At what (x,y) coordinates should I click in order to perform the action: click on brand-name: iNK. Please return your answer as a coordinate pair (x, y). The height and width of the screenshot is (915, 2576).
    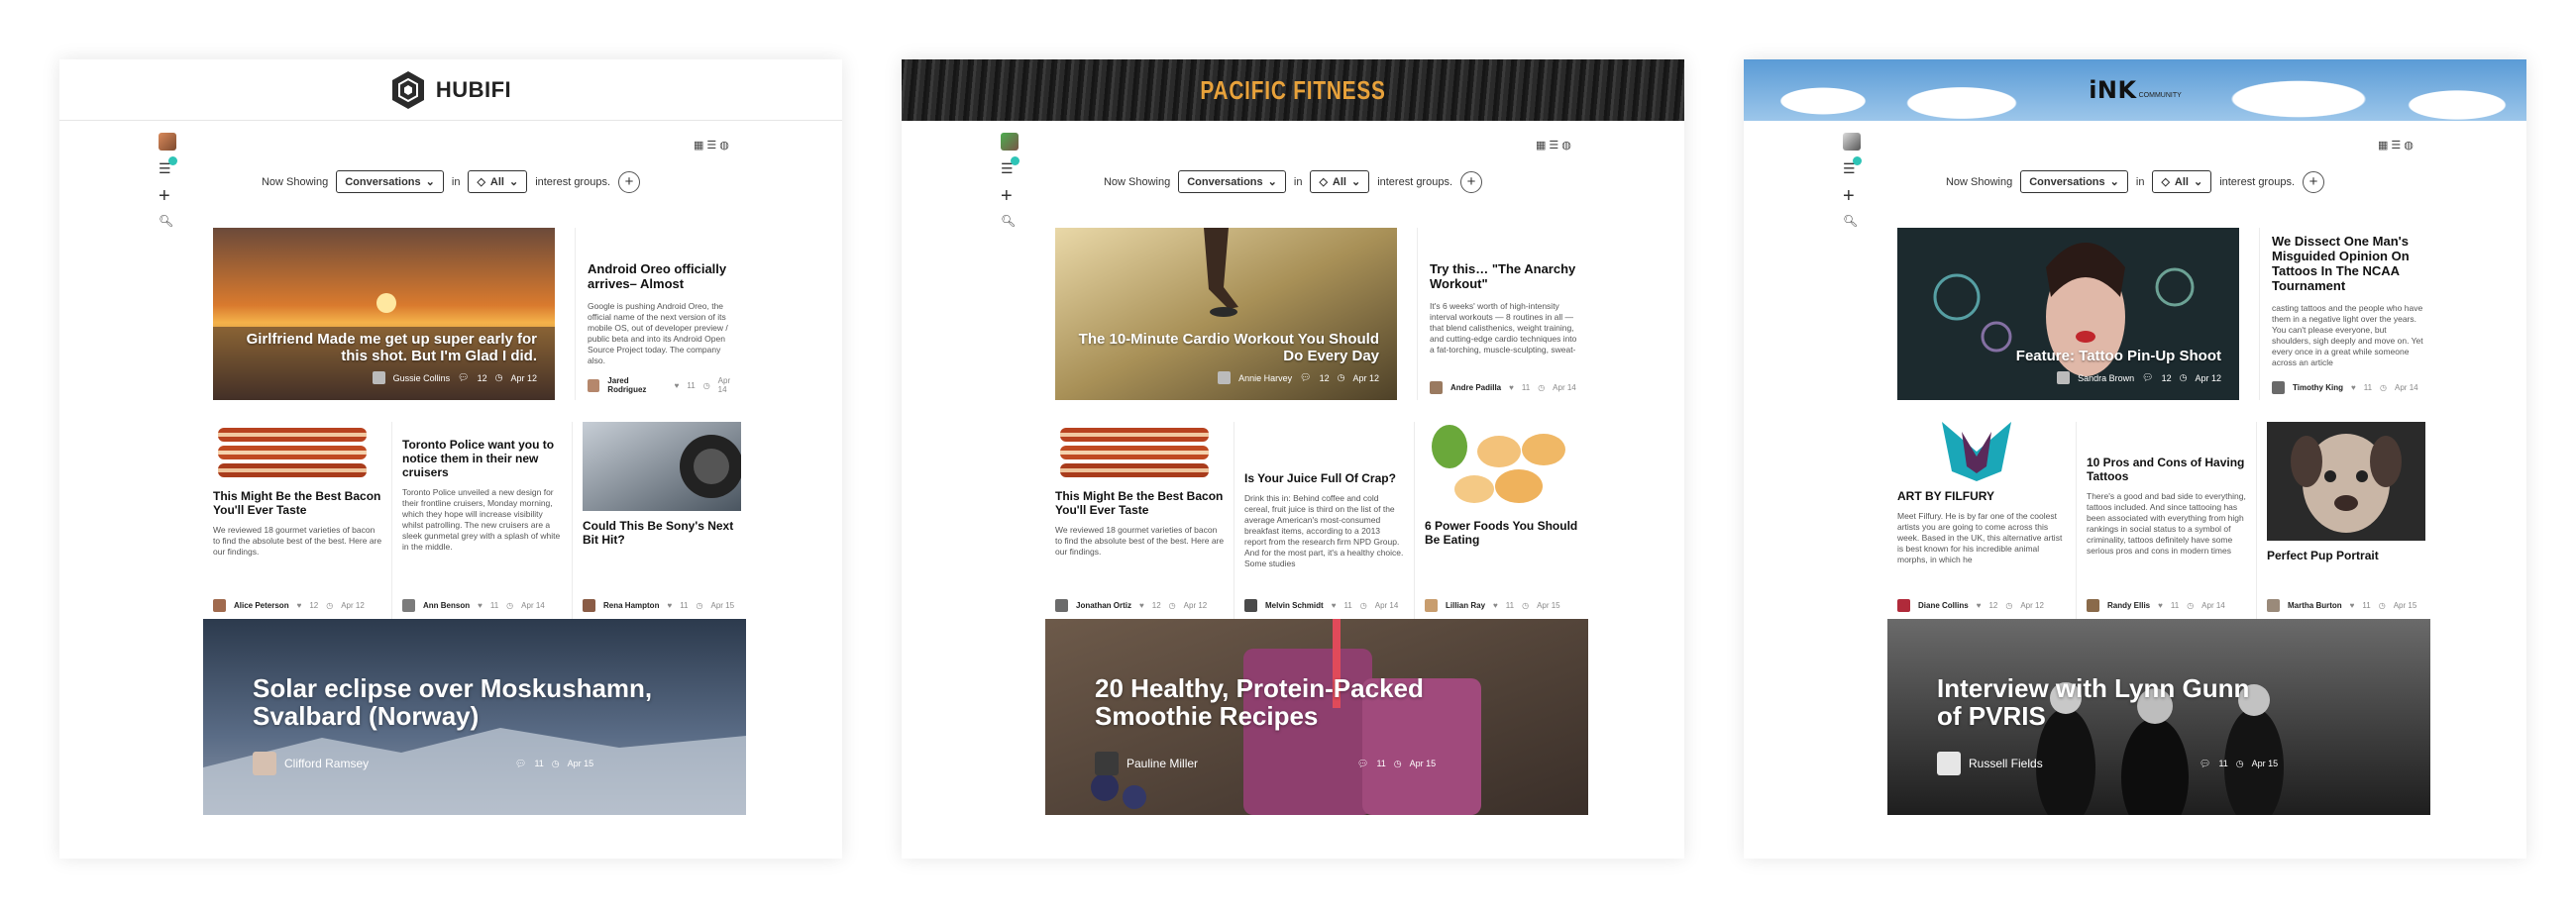
    Looking at the image, I should click on (2112, 90).